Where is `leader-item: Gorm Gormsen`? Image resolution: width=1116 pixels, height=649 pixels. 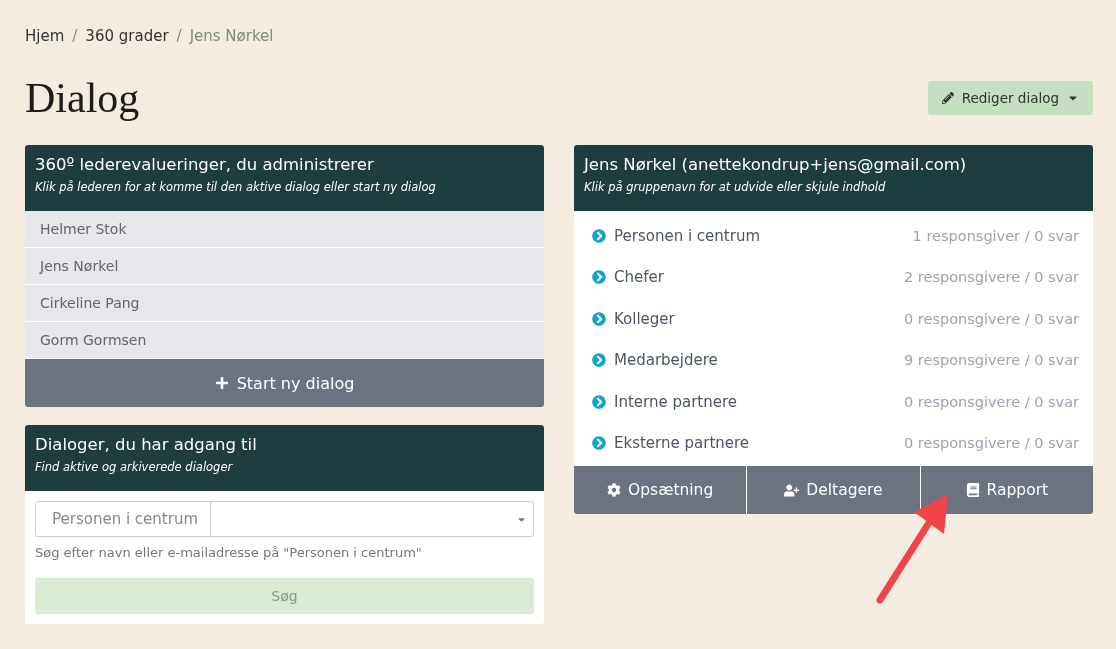
leader-item: Gorm Gormsen is located at coordinates (284, 340).